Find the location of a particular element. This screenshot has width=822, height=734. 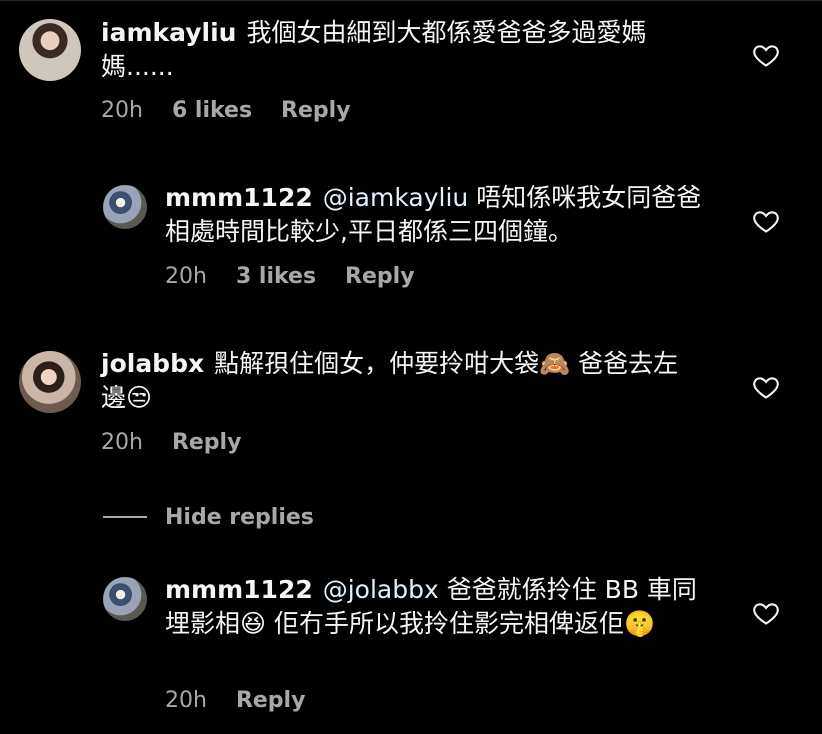

comment-username: iamkayliu is located at coordinates (168, 32).